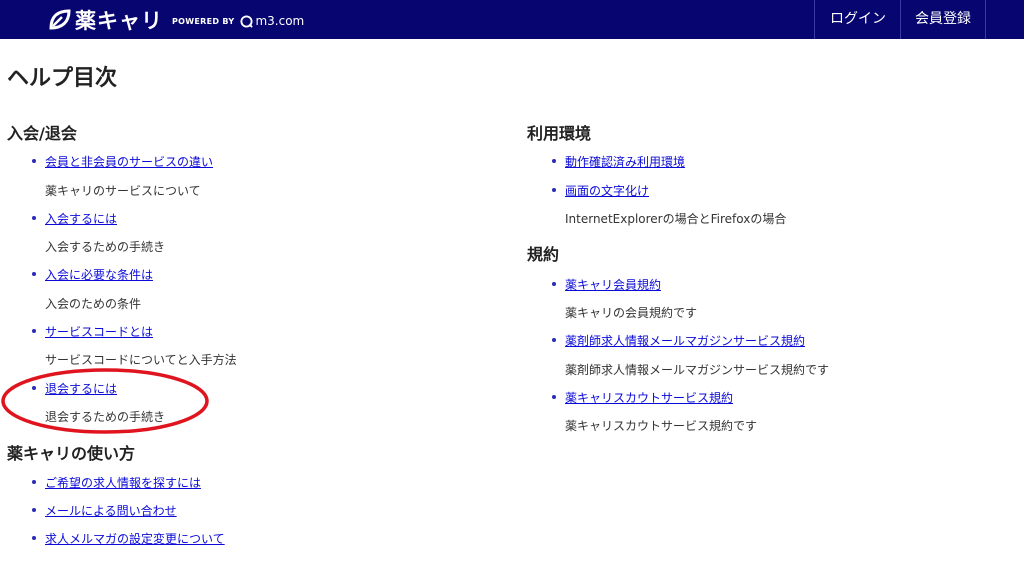 Image resolution: width=1024 pixels, height=569 pixels. What do you see at coordinates (559, 133) in the screenshot?
I see `section-title-environment: 利用環境` at bounding box center [559, 133].